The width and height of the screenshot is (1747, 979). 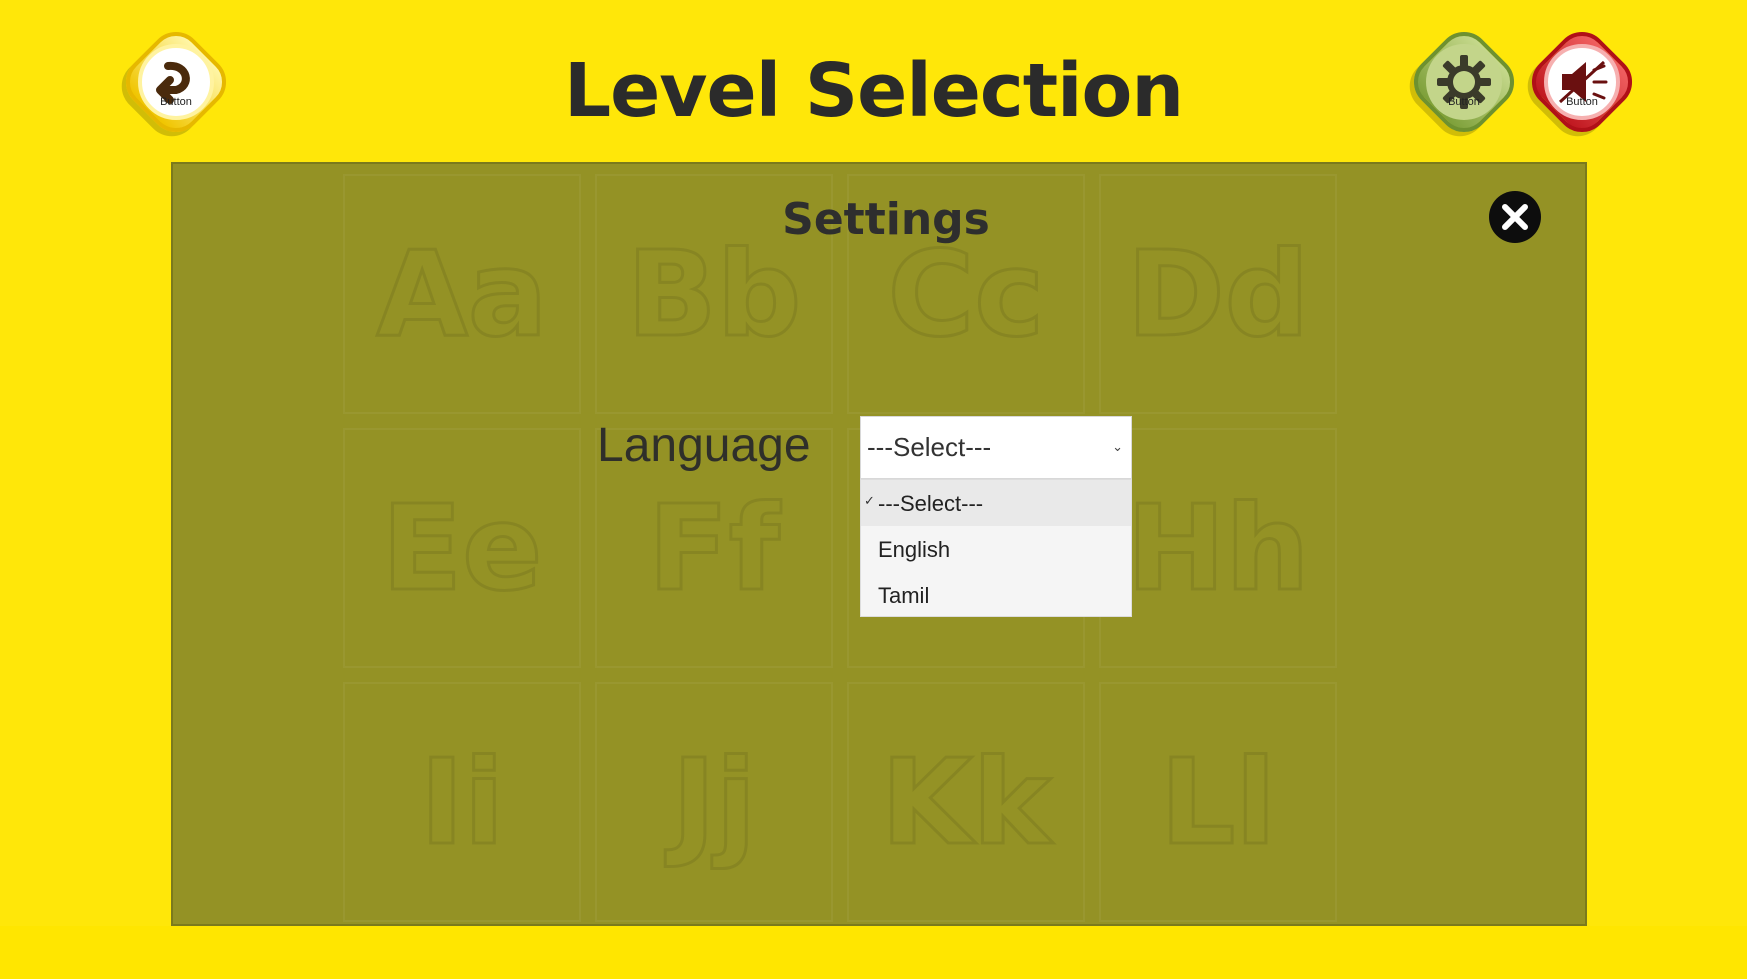 I want to click on option-label: English, so click(x=914, y=549).